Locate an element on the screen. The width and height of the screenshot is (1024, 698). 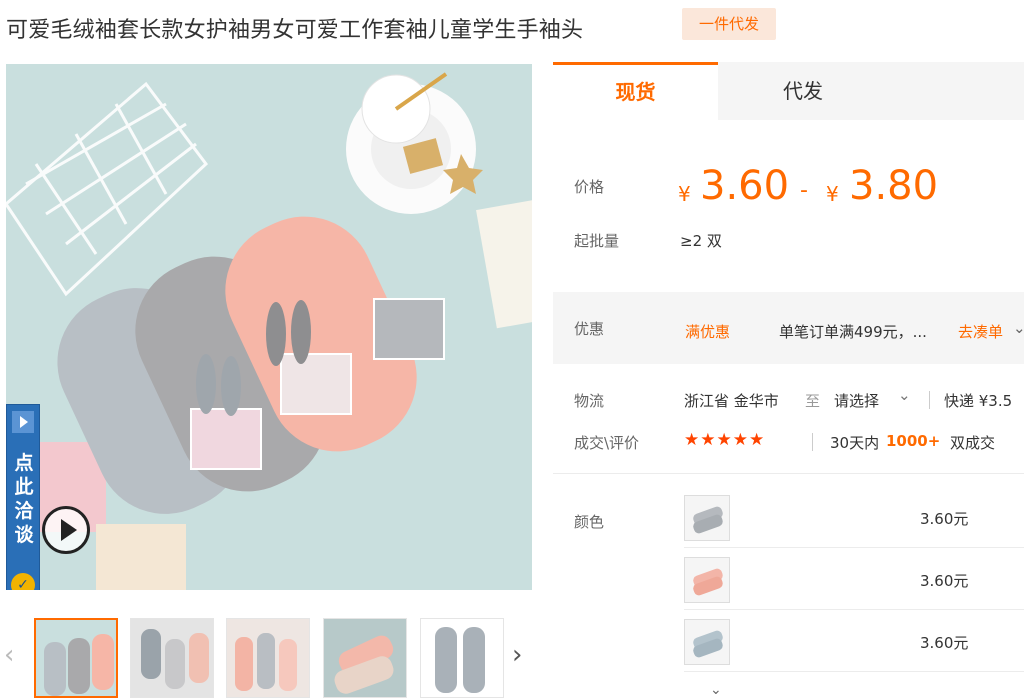
sales-count: 1000+ is located at coordinates (913, 441).